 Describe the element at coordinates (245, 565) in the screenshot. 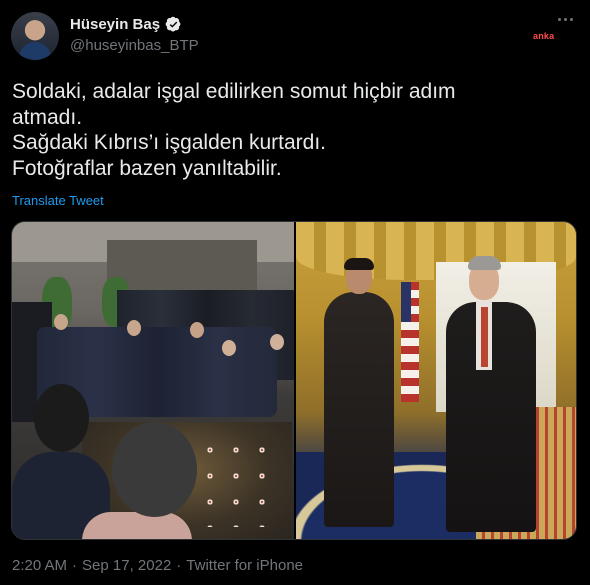

I see `tweet-source: Twitter for iPhone` at that location.